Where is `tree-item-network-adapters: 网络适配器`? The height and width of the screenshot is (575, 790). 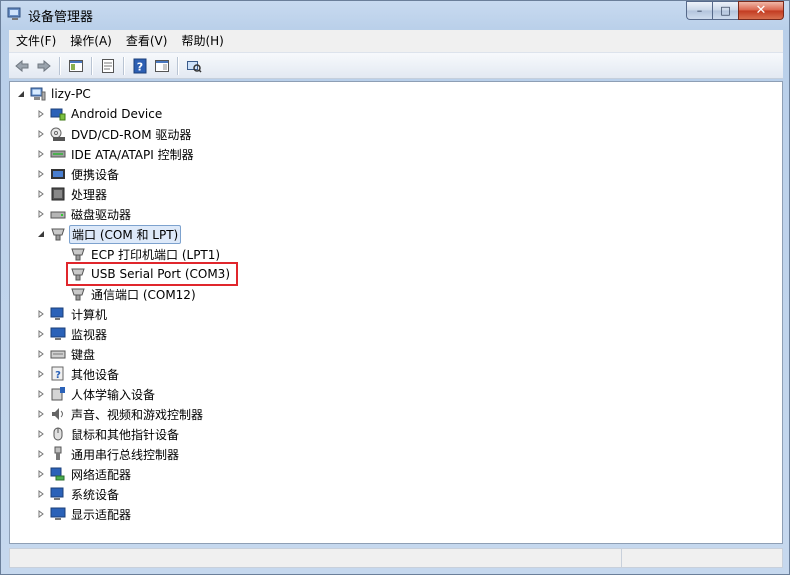
tree-item-network-adapters: 网络适配器 is located at coordinates (84, 474).